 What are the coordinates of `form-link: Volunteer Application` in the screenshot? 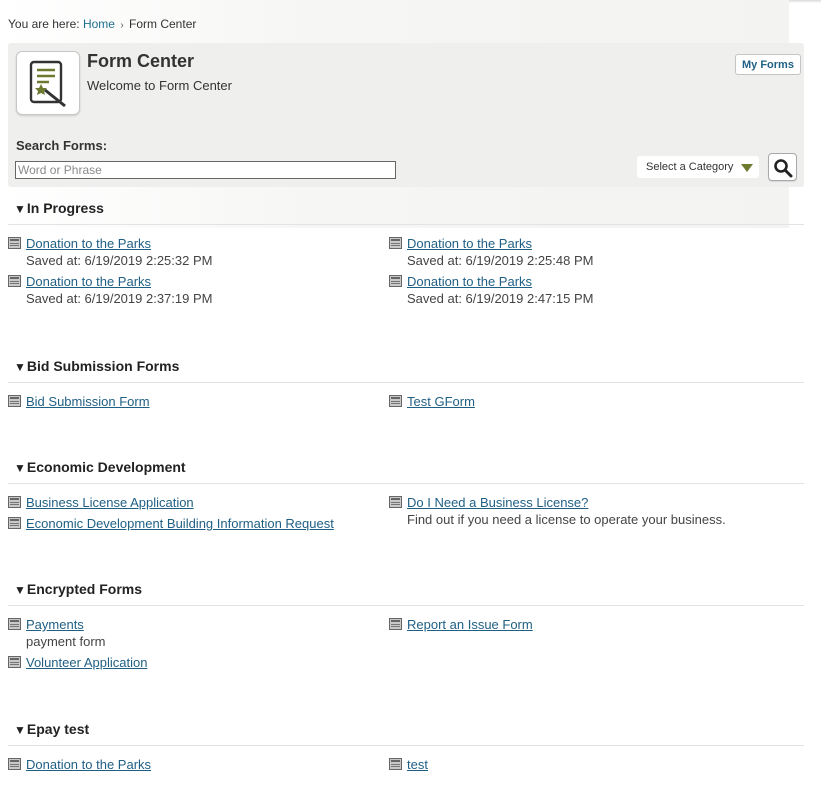 It's located at (86, 662).